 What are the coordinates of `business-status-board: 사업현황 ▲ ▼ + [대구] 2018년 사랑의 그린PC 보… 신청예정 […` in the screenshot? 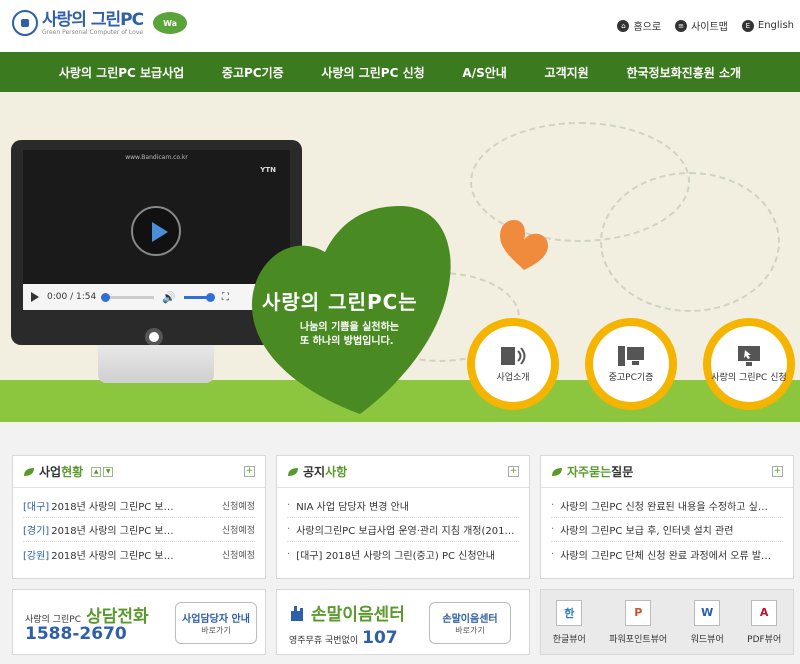 It's located at (139, 517).